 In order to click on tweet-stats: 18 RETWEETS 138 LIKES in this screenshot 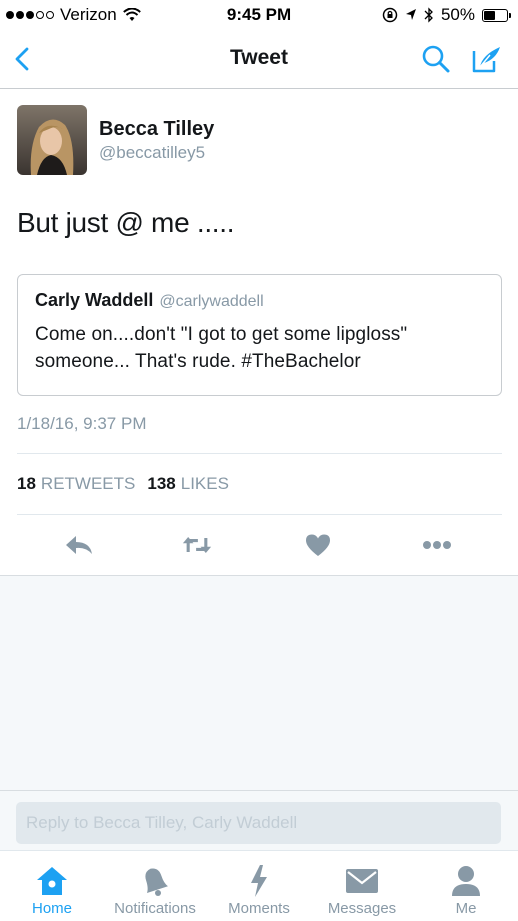, I will do `click(123, 484)`.